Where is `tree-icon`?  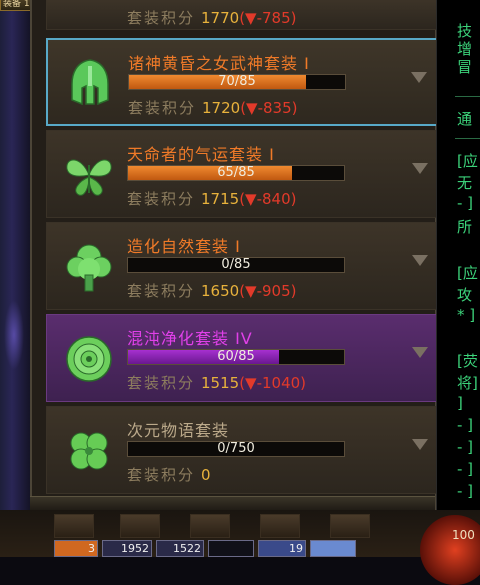
tree-icon is located at coordinates (89, 267).